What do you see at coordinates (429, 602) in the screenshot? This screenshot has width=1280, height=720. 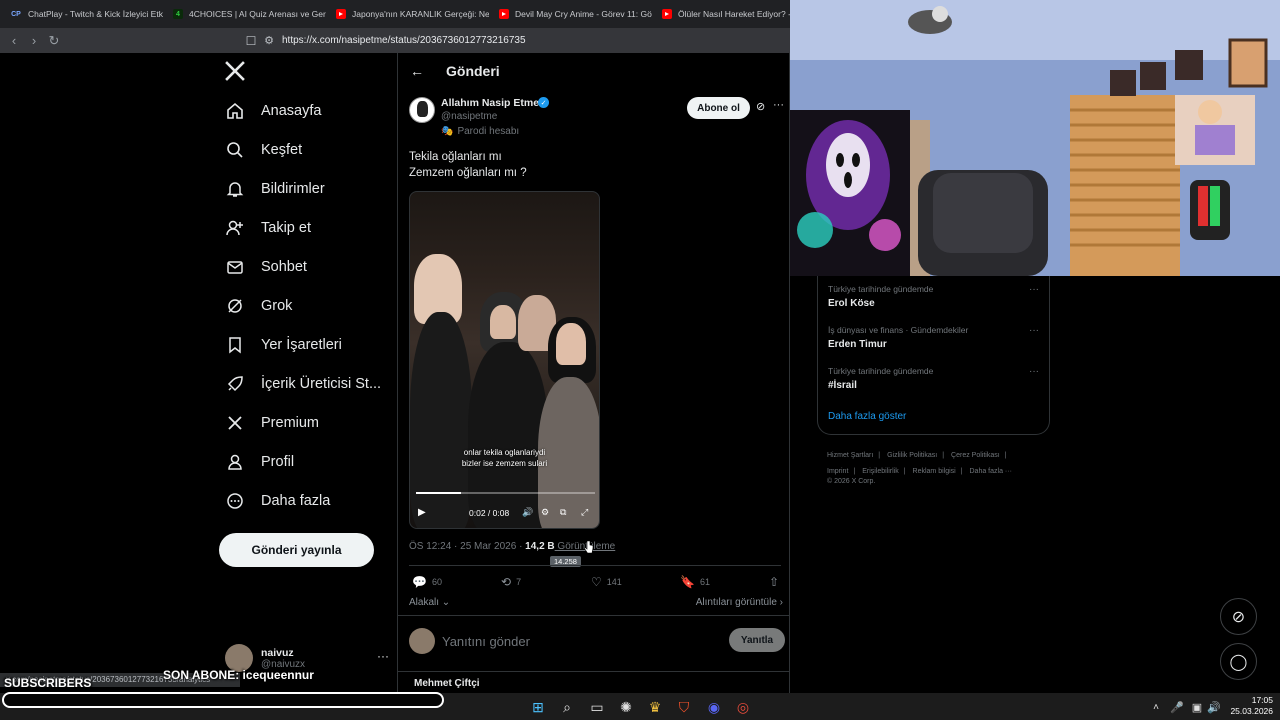 I see `sort-dropdown: Alakalı ⌄` at bounding box center [429, 602].